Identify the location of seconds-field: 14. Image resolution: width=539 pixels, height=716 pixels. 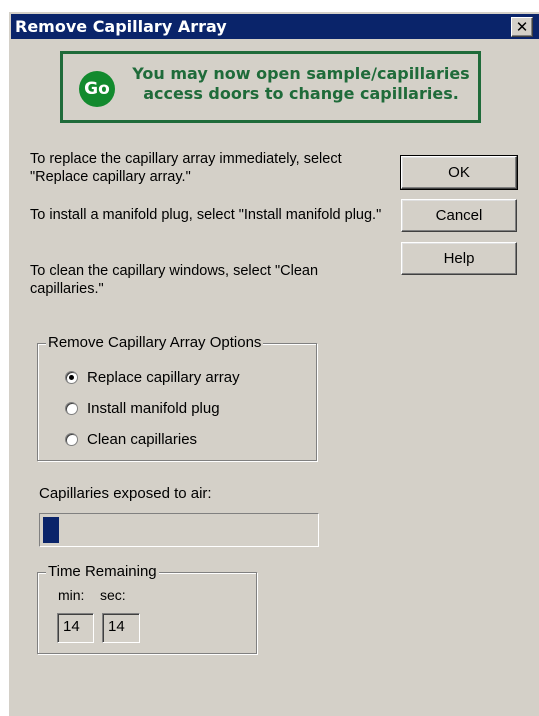
(121, 628).